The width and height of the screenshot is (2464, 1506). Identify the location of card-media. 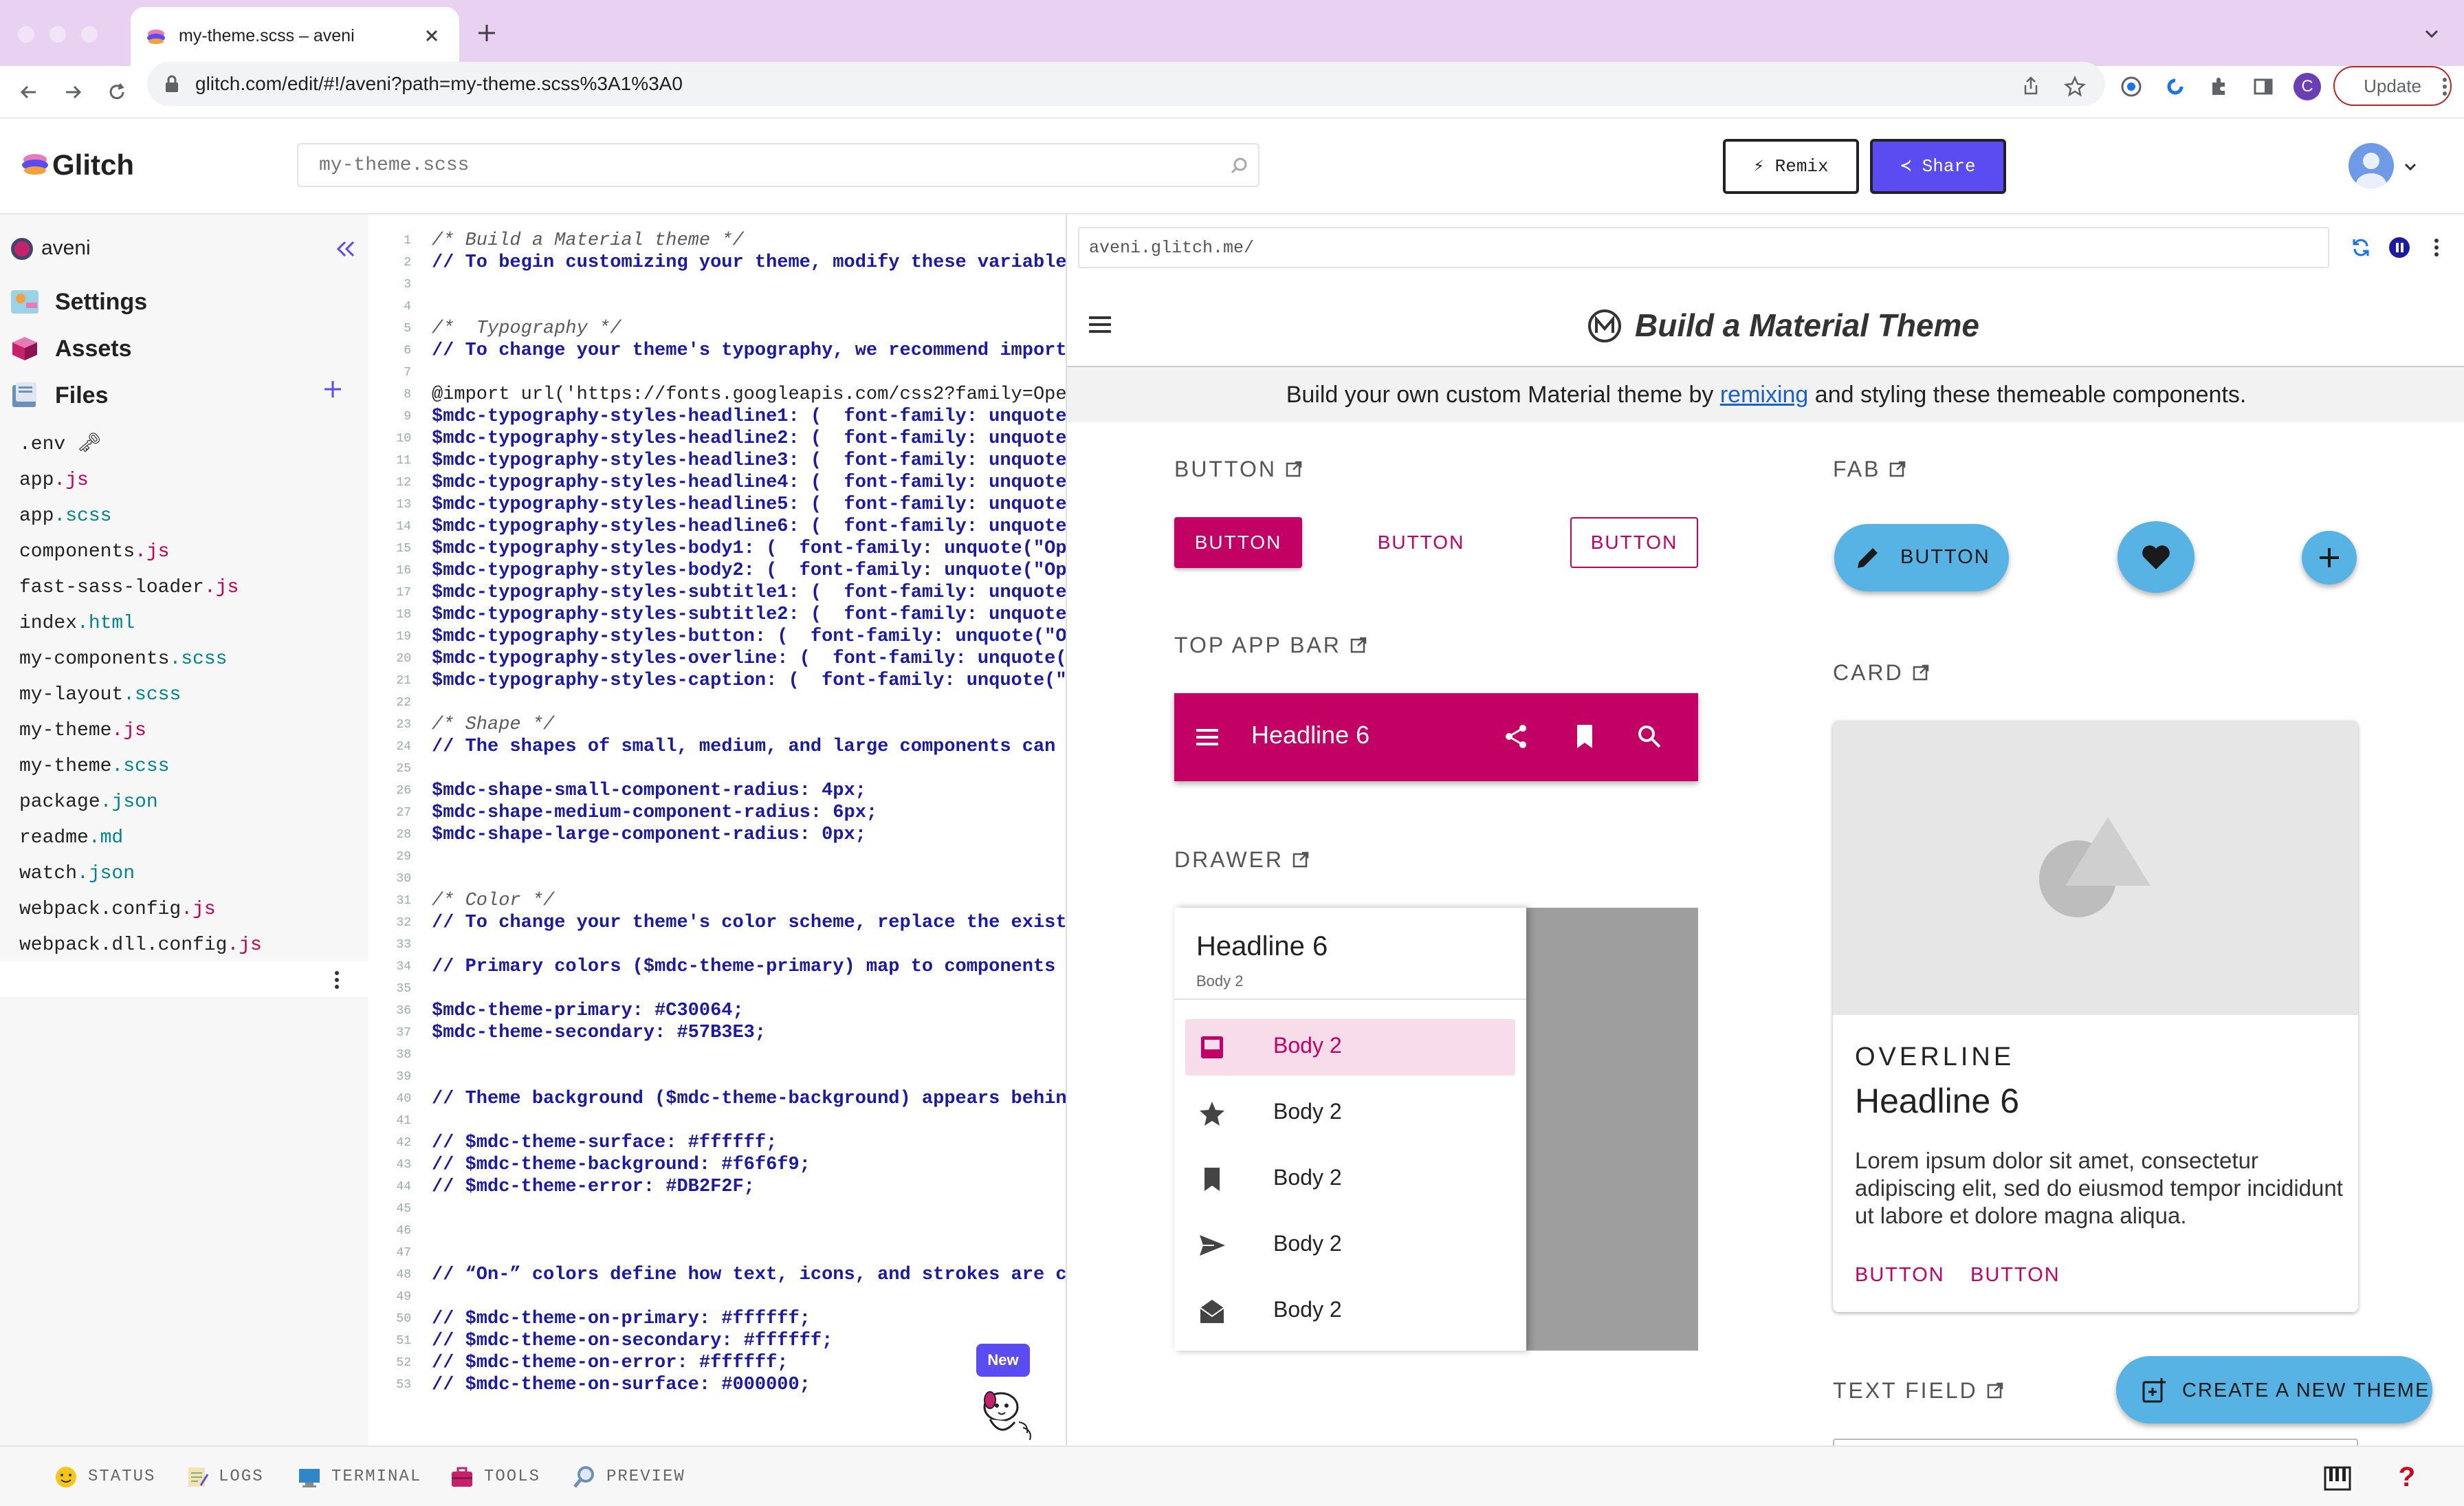
(2095, 868).